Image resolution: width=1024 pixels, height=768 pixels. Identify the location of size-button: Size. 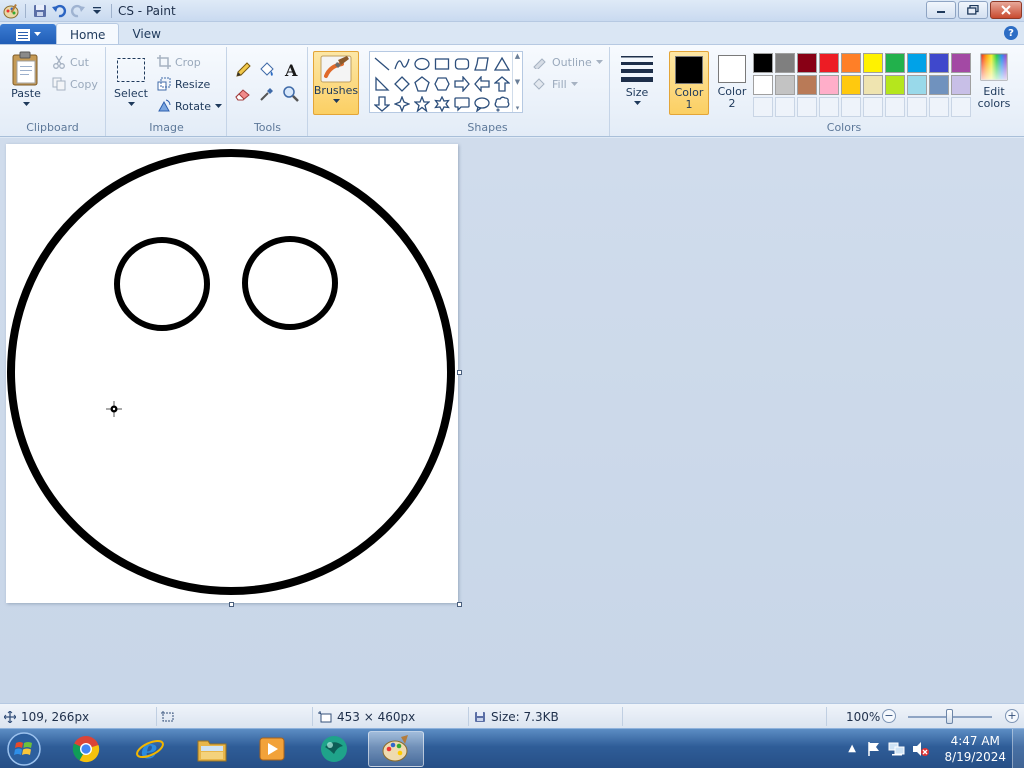
(637, 79).